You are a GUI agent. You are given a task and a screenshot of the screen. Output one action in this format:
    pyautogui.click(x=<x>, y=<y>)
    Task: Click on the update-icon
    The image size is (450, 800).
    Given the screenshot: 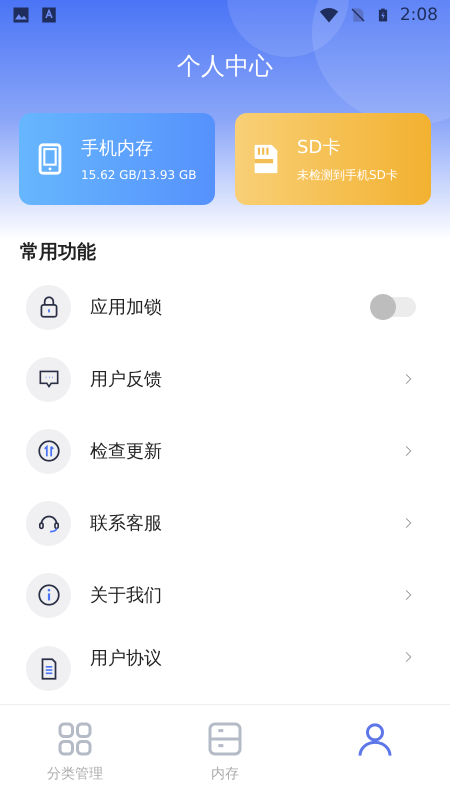 What is the action you would take?
    pyautogui.click(x=49, y=451)
    